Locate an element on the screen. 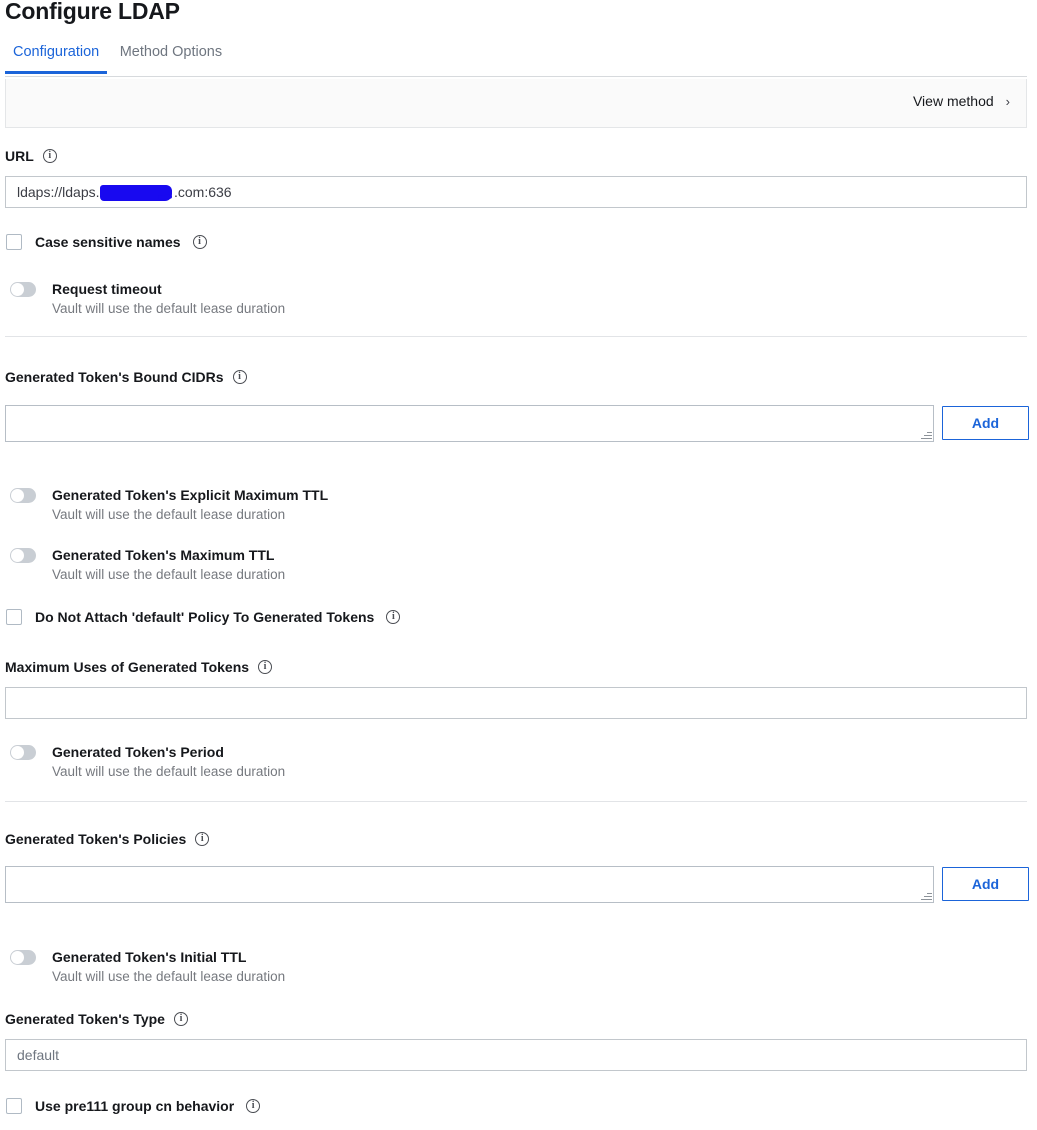 This screenshot has height=1130, width=1037. policies-label-row: Generated Token's Policies i is located at coordinates (107, 839).